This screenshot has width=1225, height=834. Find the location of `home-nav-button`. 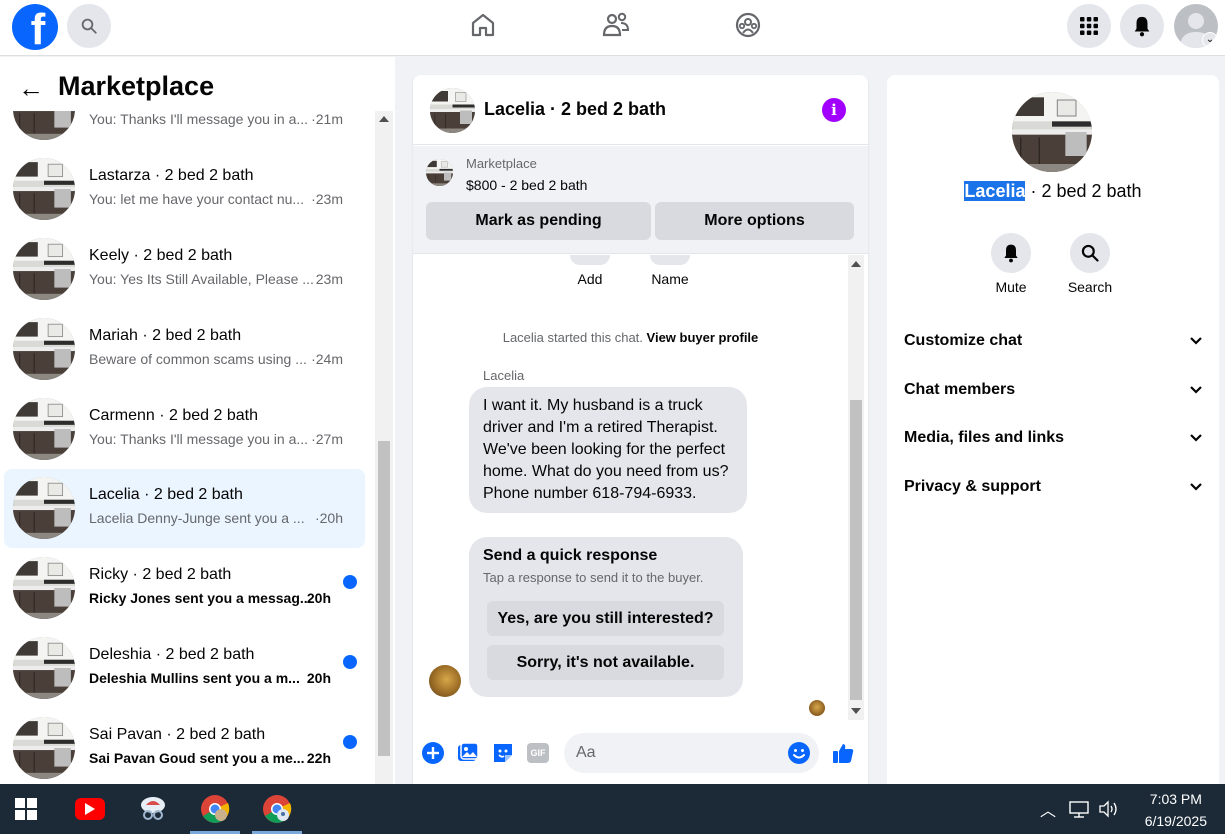

home-nav-button is located at coordinates (483, 25).